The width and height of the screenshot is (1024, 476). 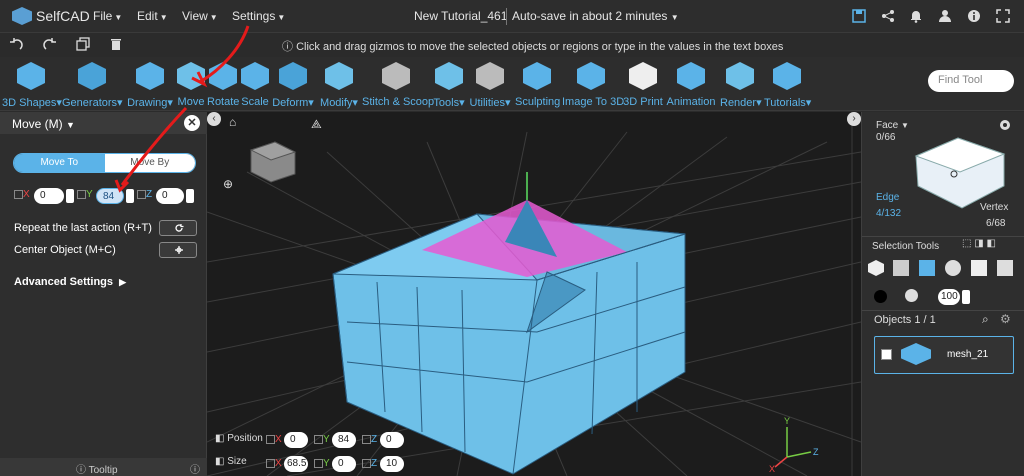 I want to click on annotation-arrows, so click(x=182, y=109).